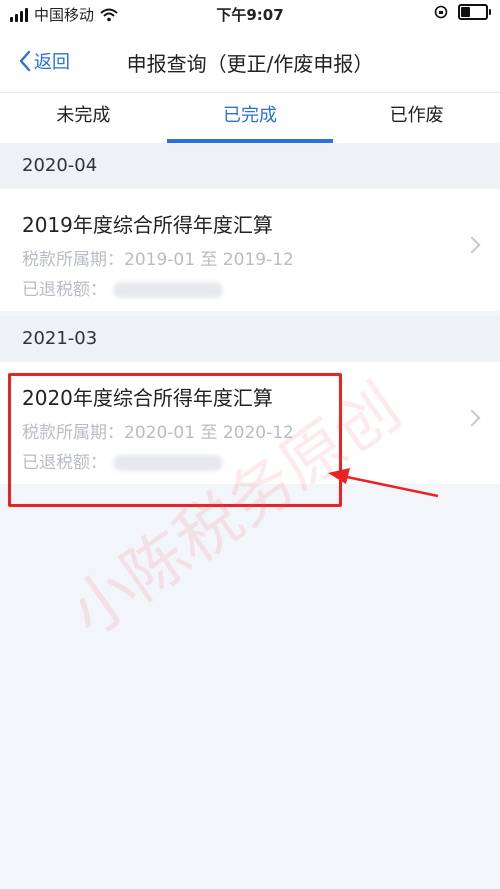 Image resolution: width=500 pixels, height=889 pixels. What do you see at coordinates (83, 118) in the screenshot?
I see `tab-incomplete: 未完成` at bounding box center [83, 118].